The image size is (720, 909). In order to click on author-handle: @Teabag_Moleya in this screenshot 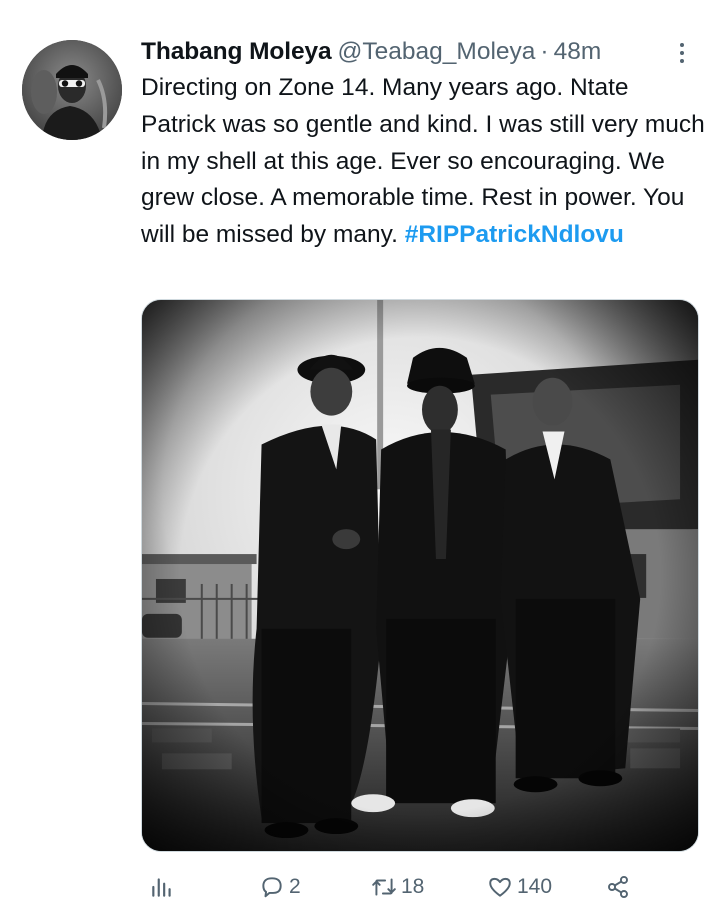, I will do `click(437, 52)`.